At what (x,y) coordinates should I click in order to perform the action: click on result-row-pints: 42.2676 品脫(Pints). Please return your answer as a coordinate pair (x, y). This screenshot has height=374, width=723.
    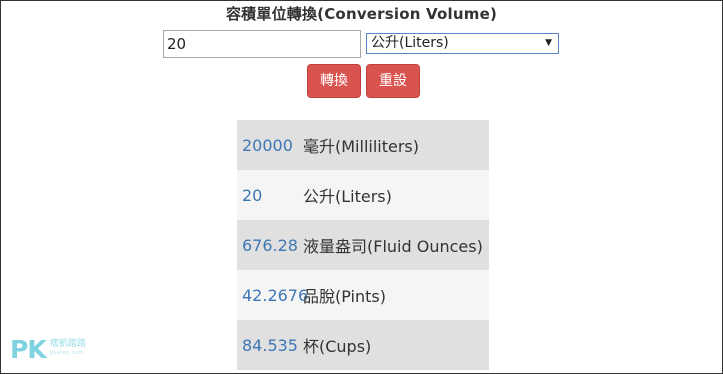
    Looking at the image, I should click on (363, 295).